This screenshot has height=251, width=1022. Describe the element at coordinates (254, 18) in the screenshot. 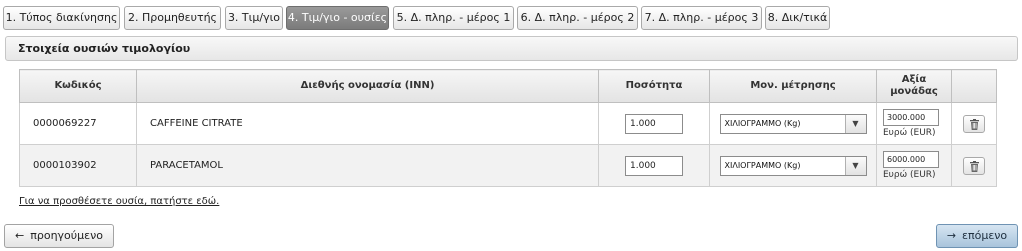

I see `tab-invoice: 3. Τιμ/γιο` at that location.